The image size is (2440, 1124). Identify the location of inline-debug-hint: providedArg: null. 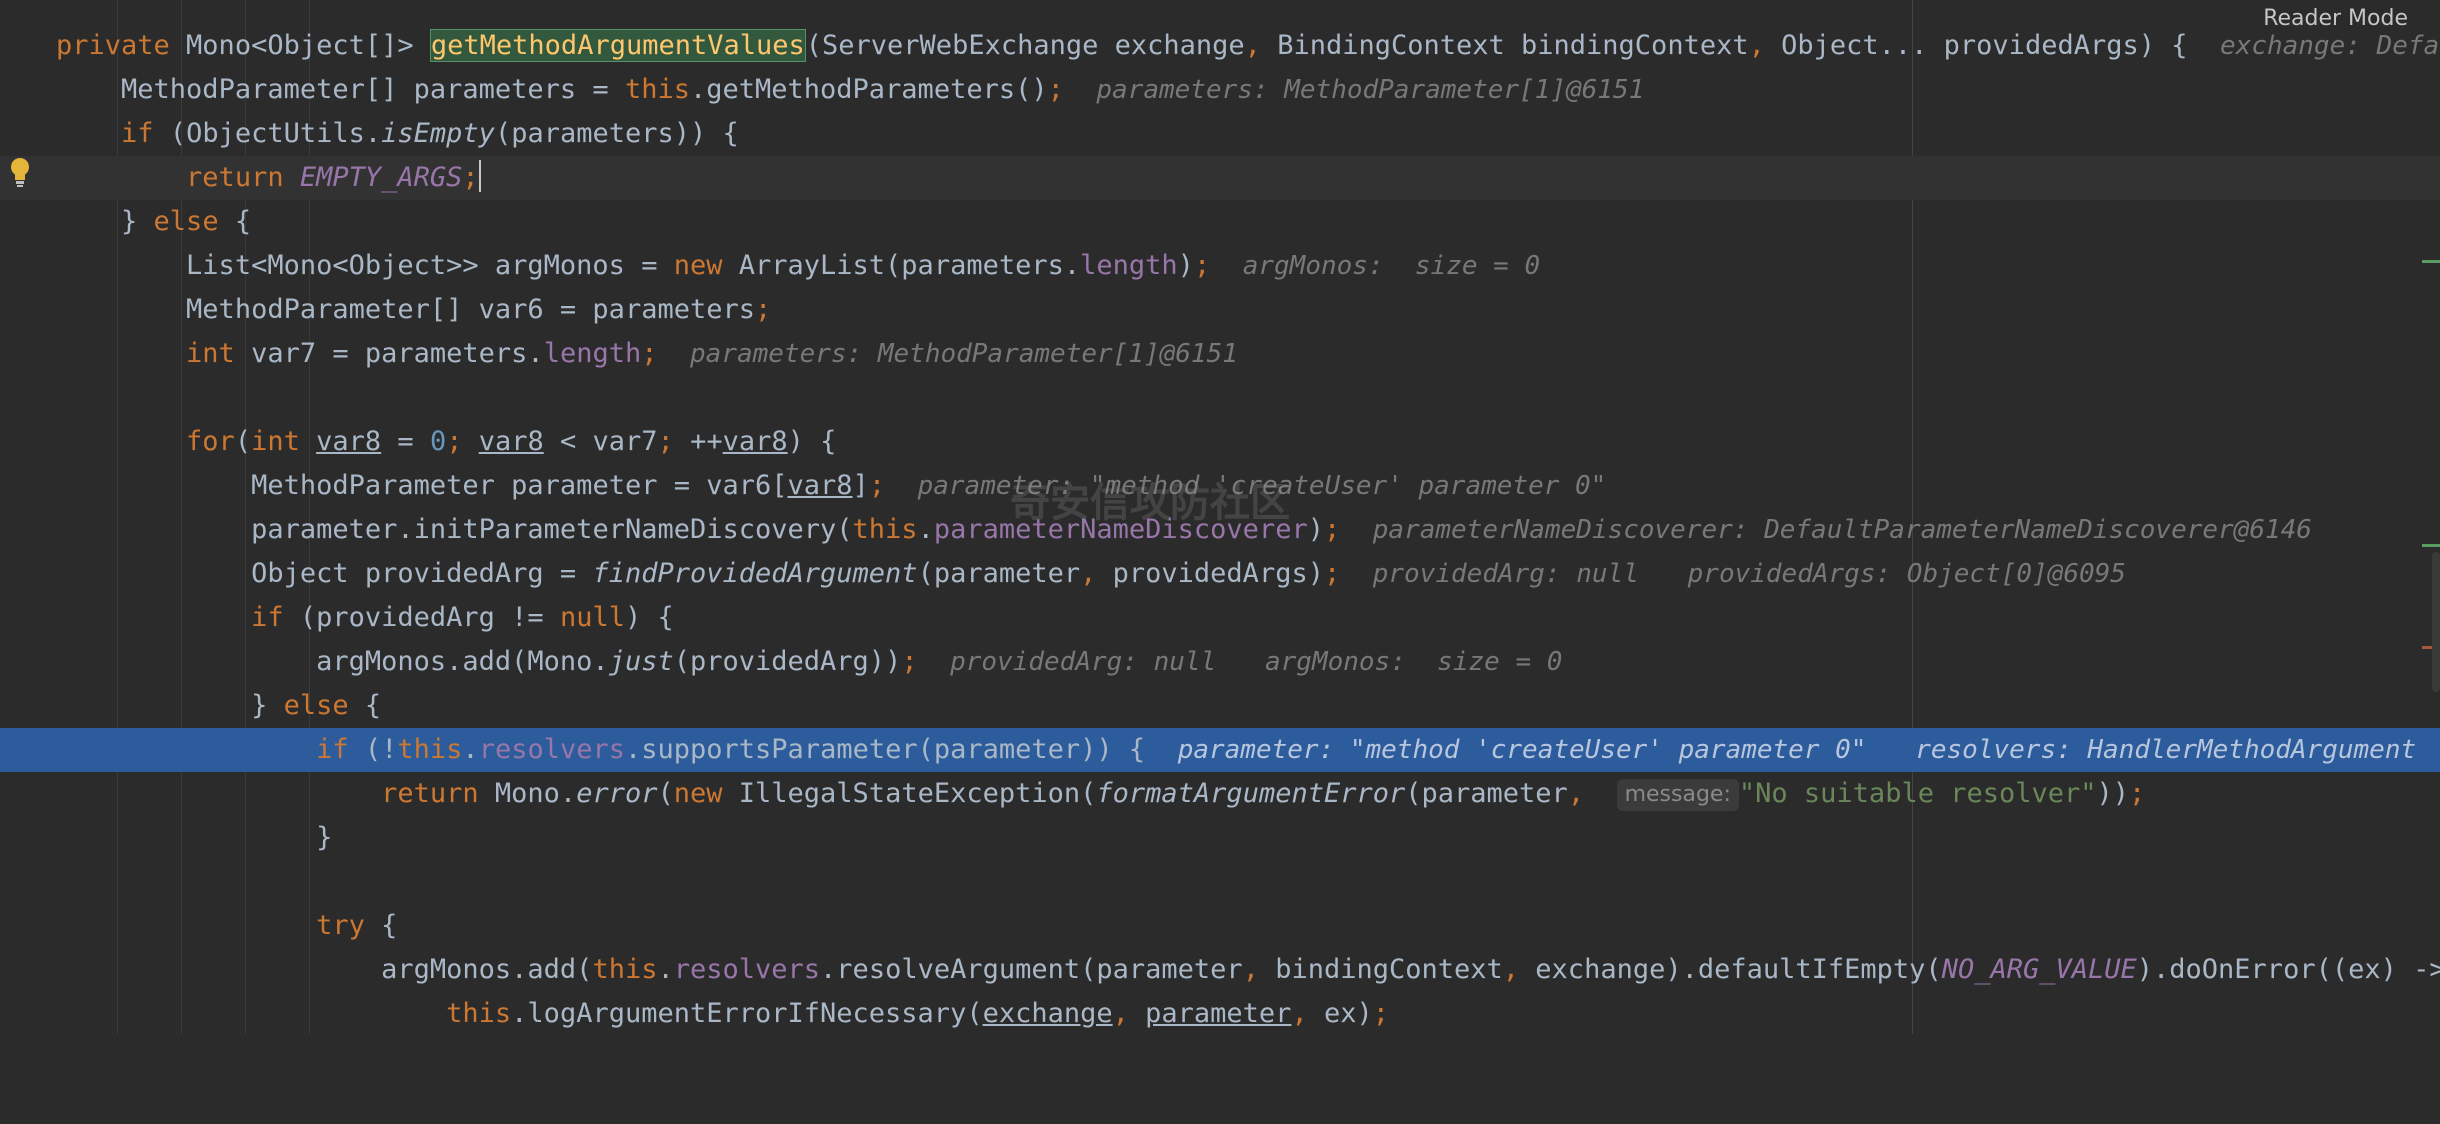
(1505, 574).